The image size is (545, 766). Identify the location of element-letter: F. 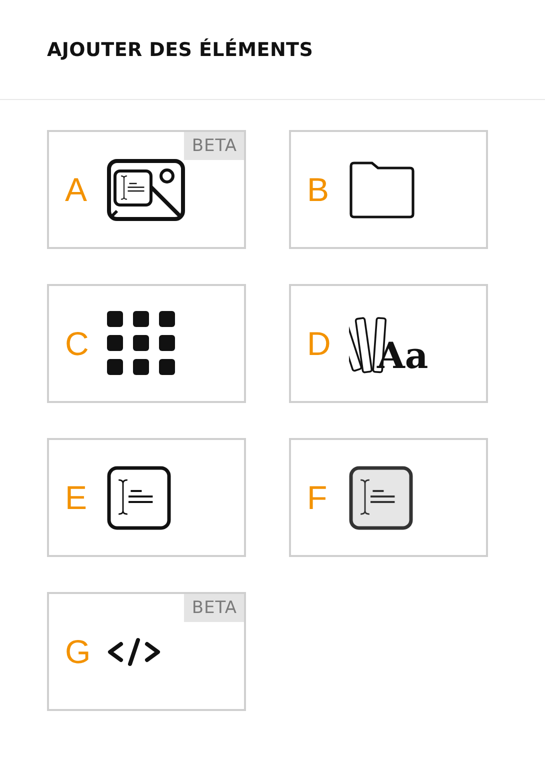
(317, 497).